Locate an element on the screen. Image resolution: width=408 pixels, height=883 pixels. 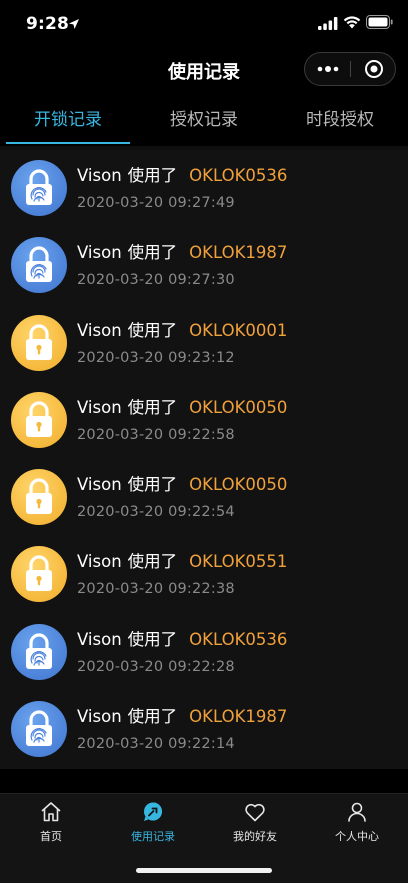
list-item: Vison 使用了 OKLOK1987 2020-03-20 09:22:14 is located at coordinates (204, 729).